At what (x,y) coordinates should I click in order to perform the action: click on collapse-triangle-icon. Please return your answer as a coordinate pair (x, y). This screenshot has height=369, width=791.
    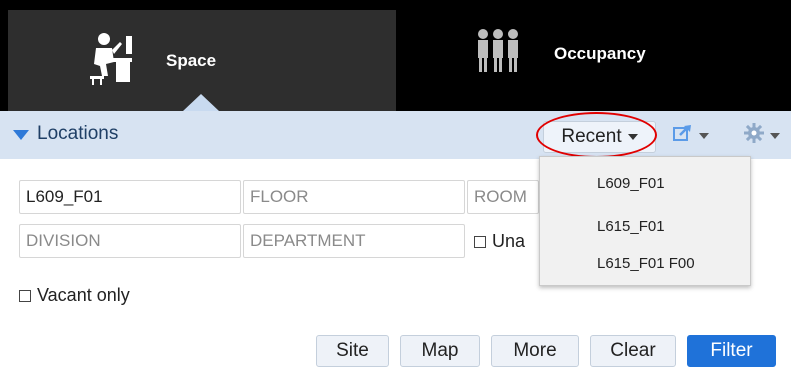
    Looking at the image, I should click on (21, 135).